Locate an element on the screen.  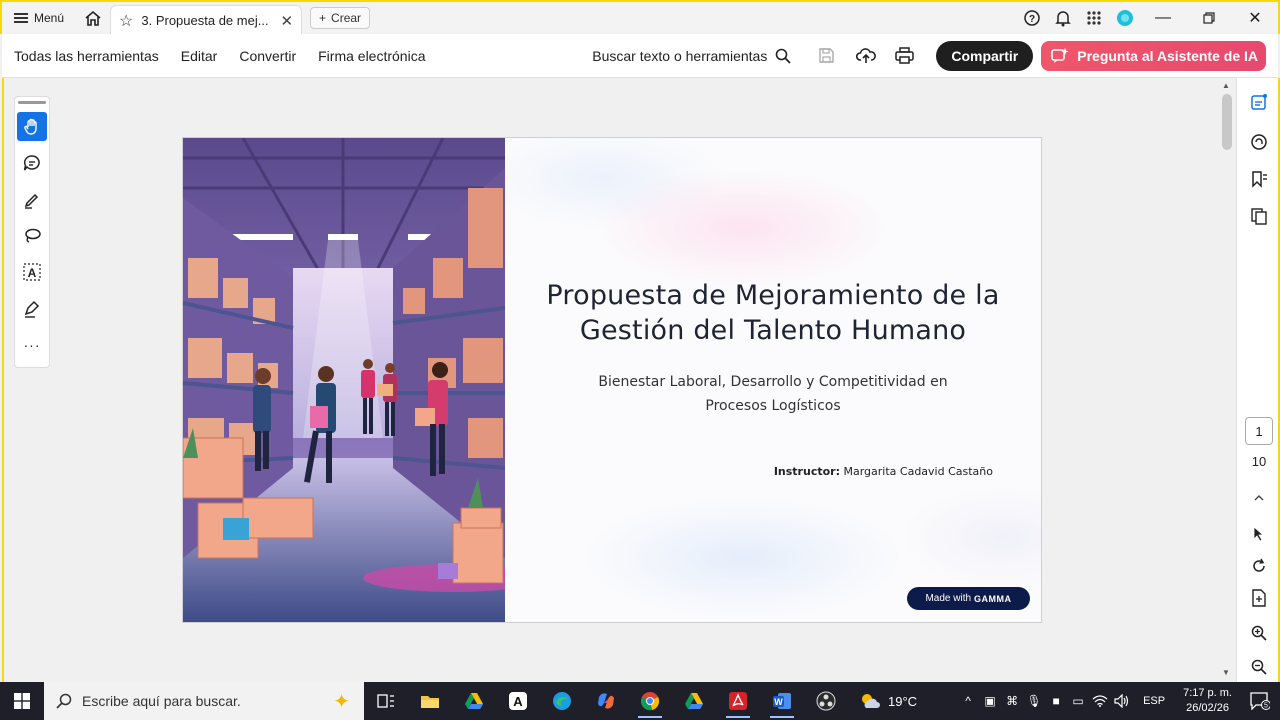
scroll-up-icon: ▲ is located at coordinates (1226, 85).